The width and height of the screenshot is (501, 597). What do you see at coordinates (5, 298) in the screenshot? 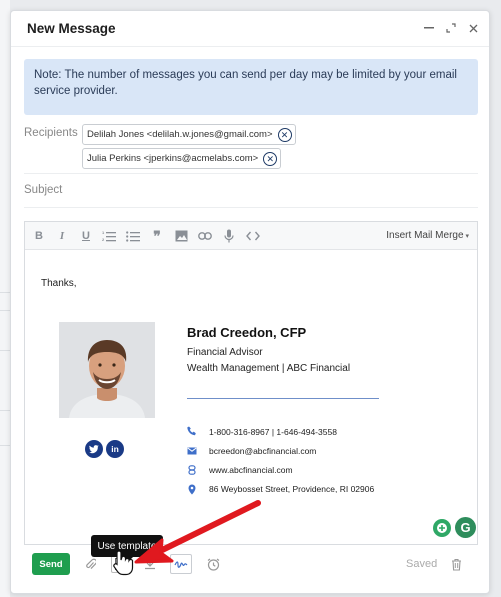
I see `background-panel` at bounding box center [5, 298].